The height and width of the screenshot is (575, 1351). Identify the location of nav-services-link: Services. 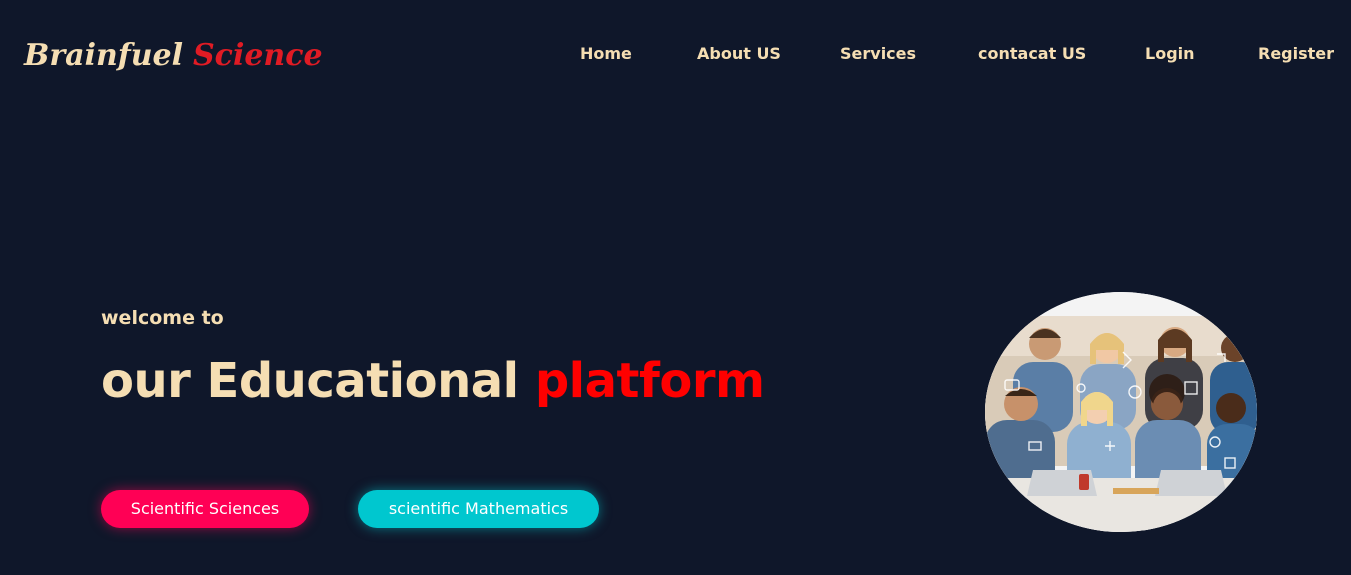
(878, 54).